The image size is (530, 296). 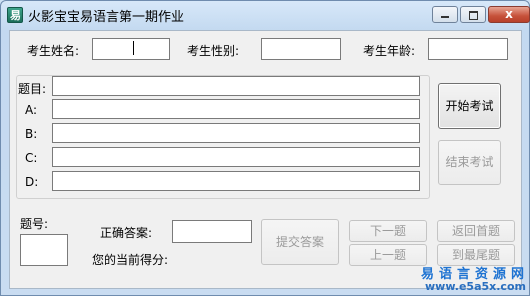 I want to click on correct-answer-label: 正确答案:, so click(x=126, y=233).